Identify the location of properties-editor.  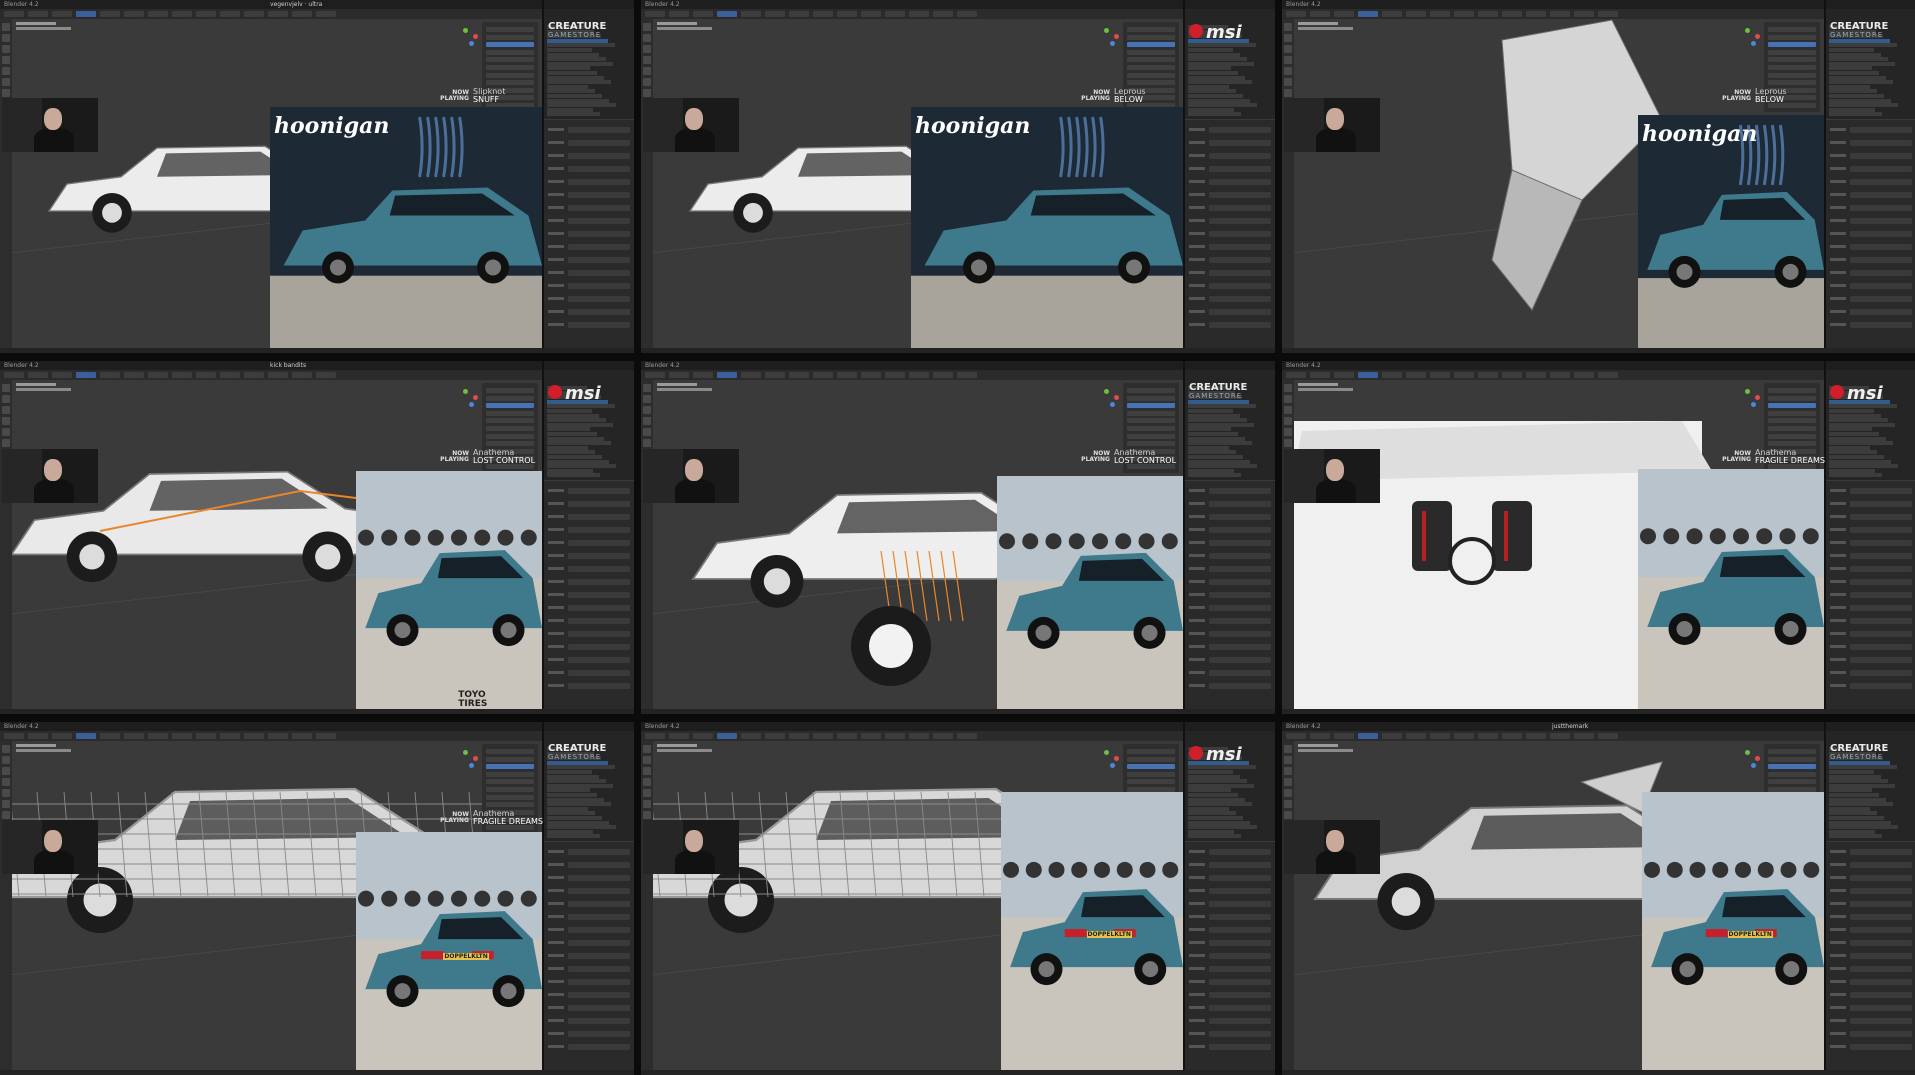
(1230, 597).